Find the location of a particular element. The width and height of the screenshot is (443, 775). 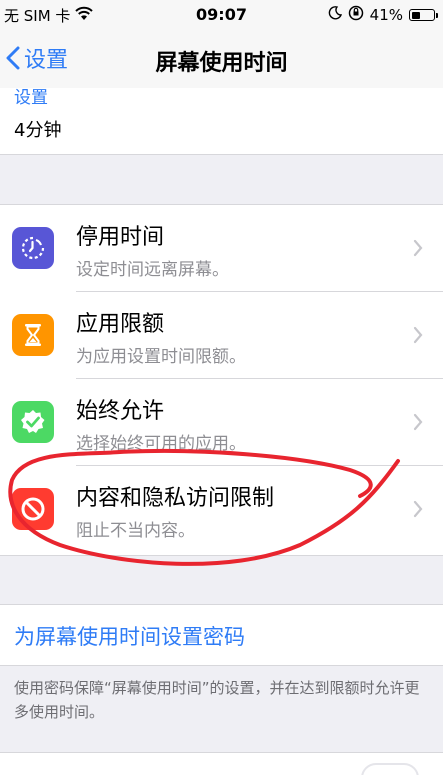

navigation-bar: 设置 屏幕使用时间 is located at coordinates (221, 59).